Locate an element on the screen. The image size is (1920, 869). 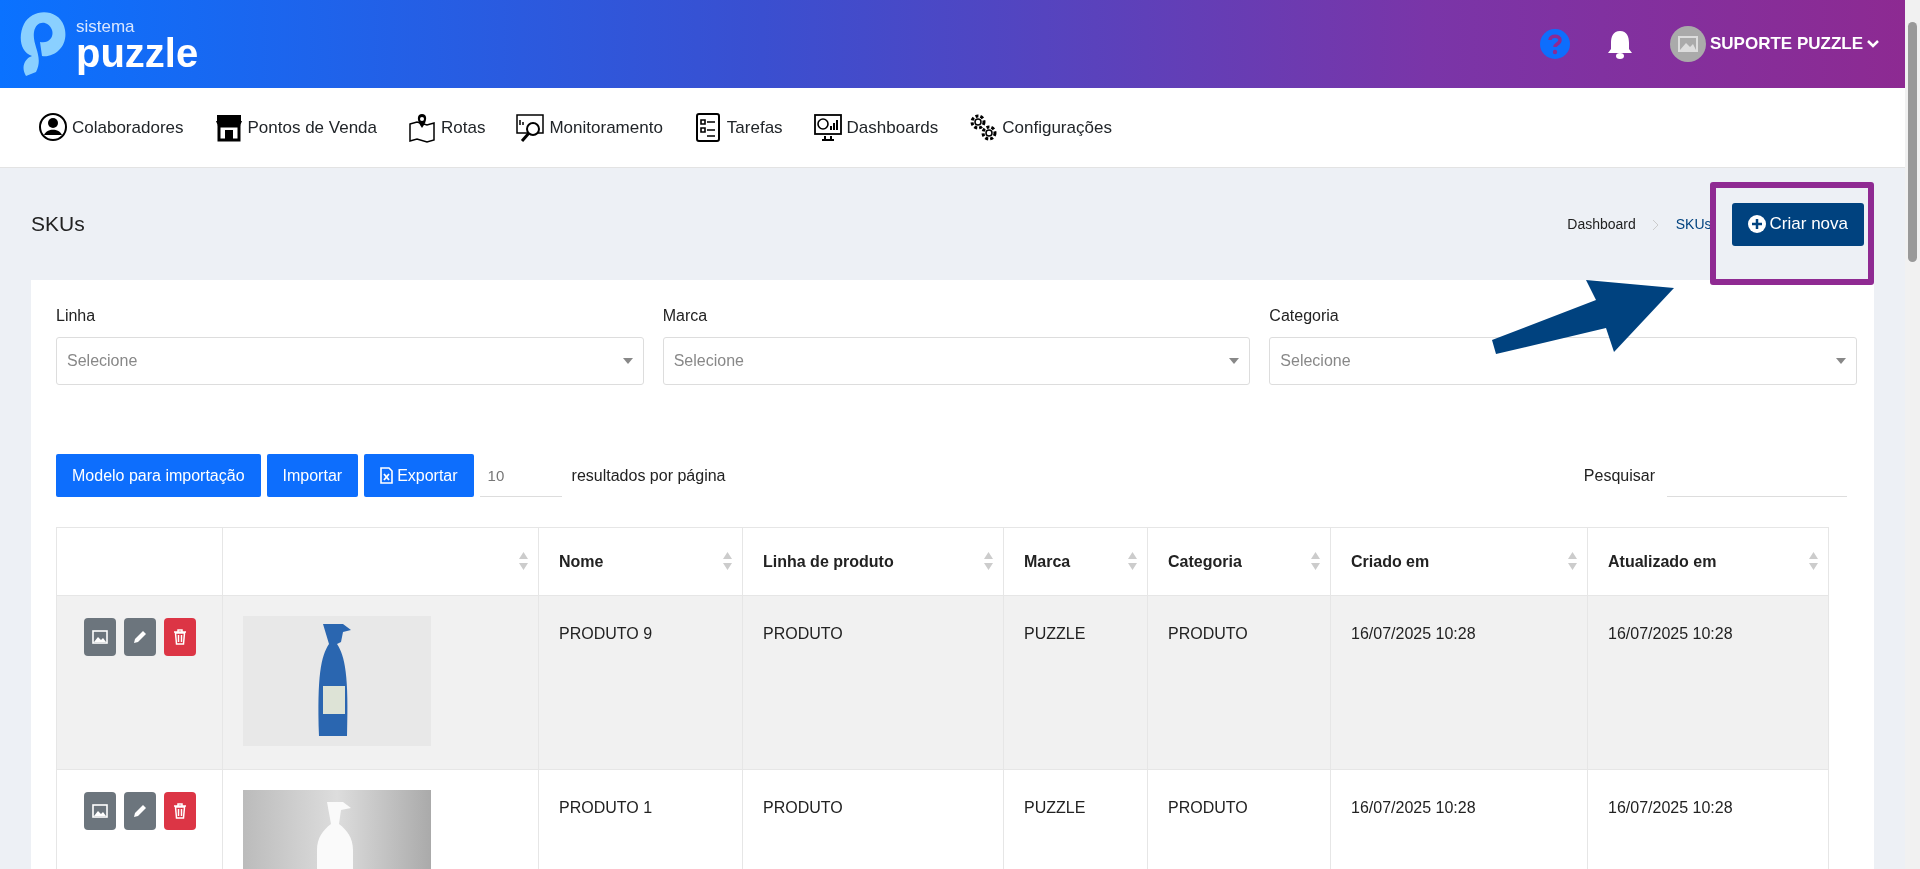
brand-subtitle: sistema is located at coordinates (106, 26).